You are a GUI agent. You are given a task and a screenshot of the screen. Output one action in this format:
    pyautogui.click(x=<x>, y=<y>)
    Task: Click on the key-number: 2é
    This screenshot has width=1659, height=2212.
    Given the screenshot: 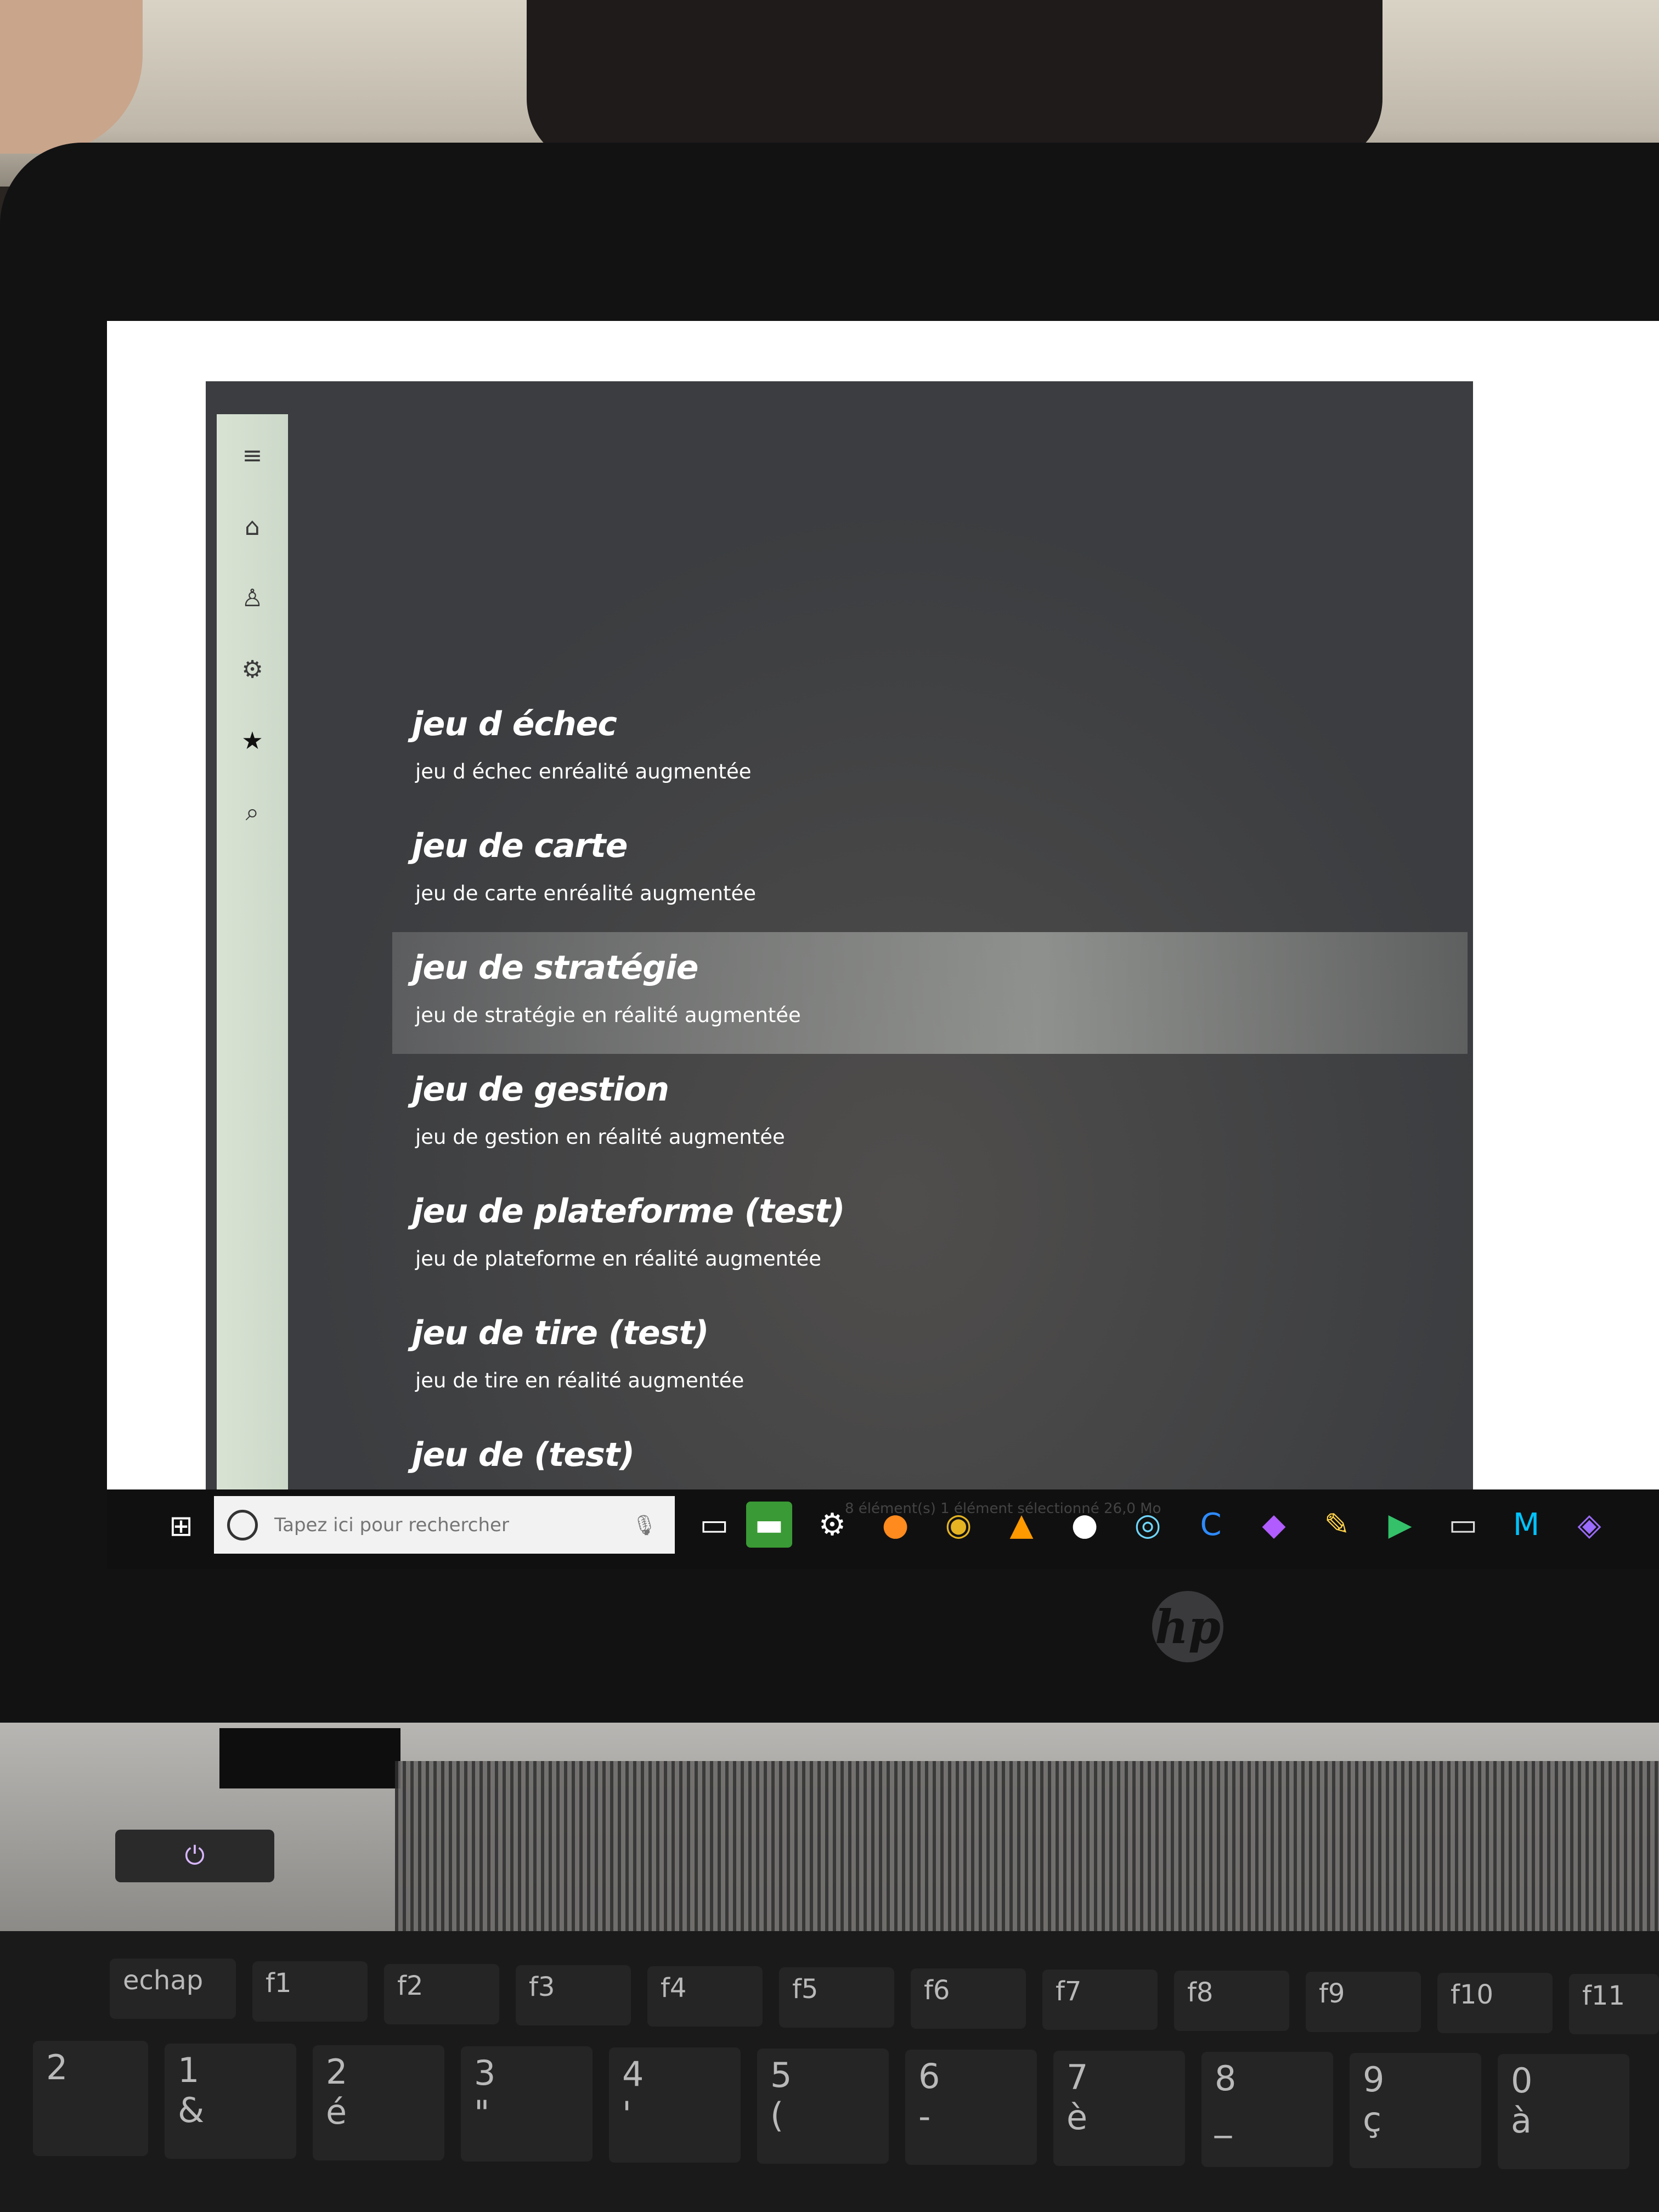 What is the action you would take?
    pyautogui.click(x=379, y=2102)
    